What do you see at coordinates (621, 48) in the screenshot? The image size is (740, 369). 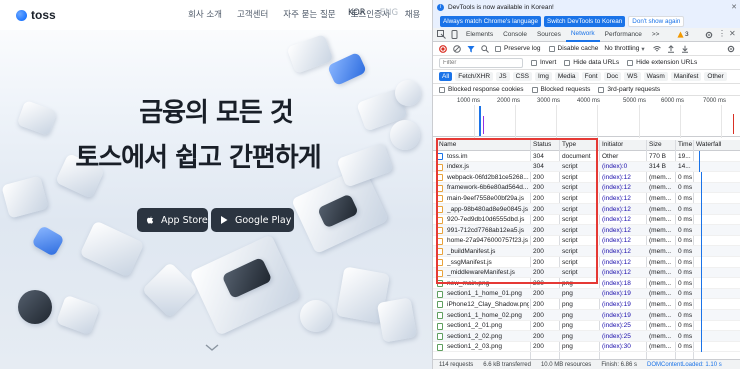 I see `throttling-select: No throttling` at bounding box center [621, 48].